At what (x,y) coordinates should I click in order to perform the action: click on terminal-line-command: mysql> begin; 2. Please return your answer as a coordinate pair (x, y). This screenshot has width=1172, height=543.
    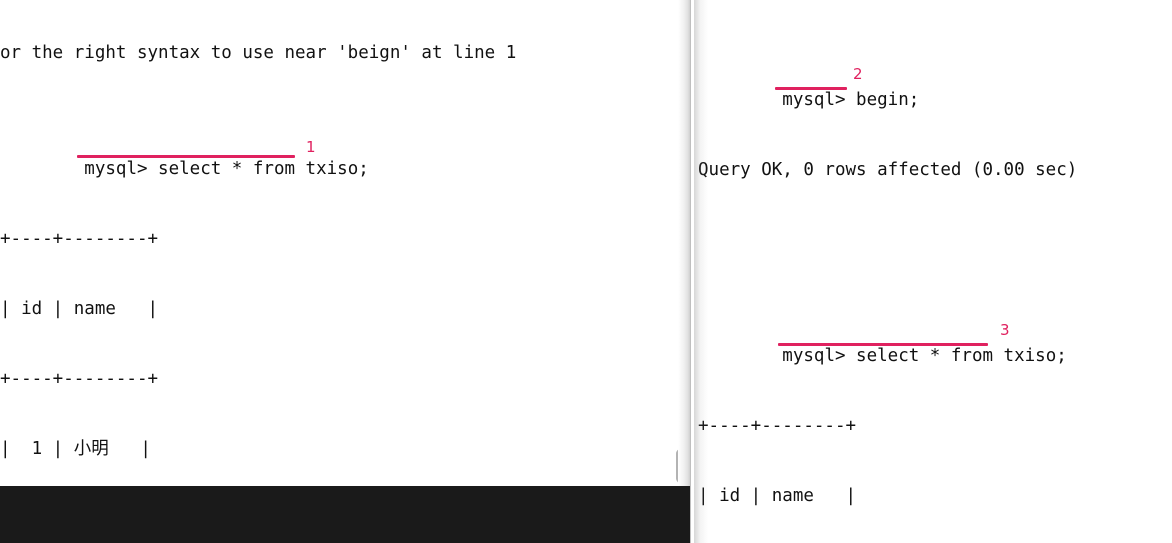
    Looking at the image, I should click on (887, 87).